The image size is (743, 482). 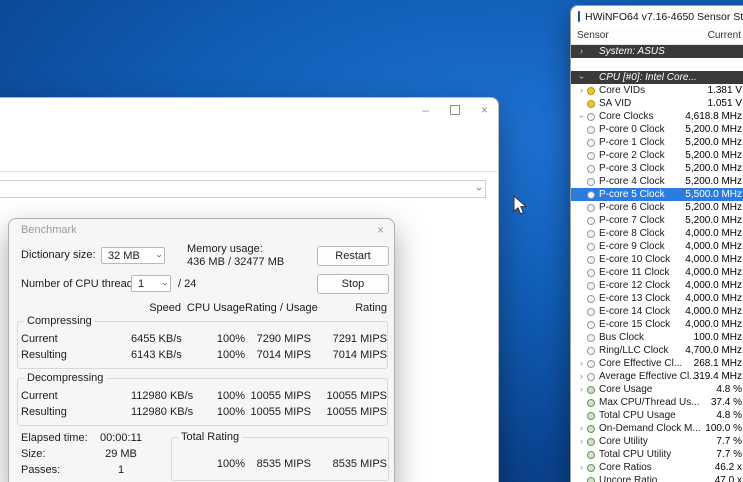 I want to click on memory-usage-value: 436 MB / 32477 MB, so click(x=236, y=262).